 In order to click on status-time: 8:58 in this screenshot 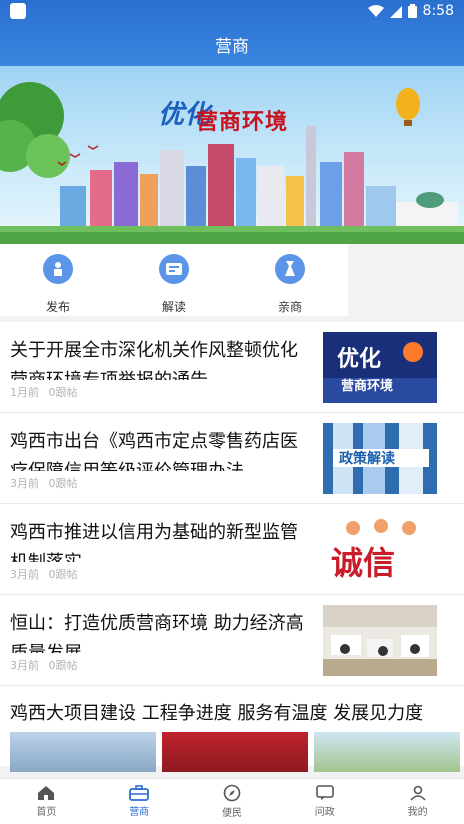, I will do `click(438, 11)`.